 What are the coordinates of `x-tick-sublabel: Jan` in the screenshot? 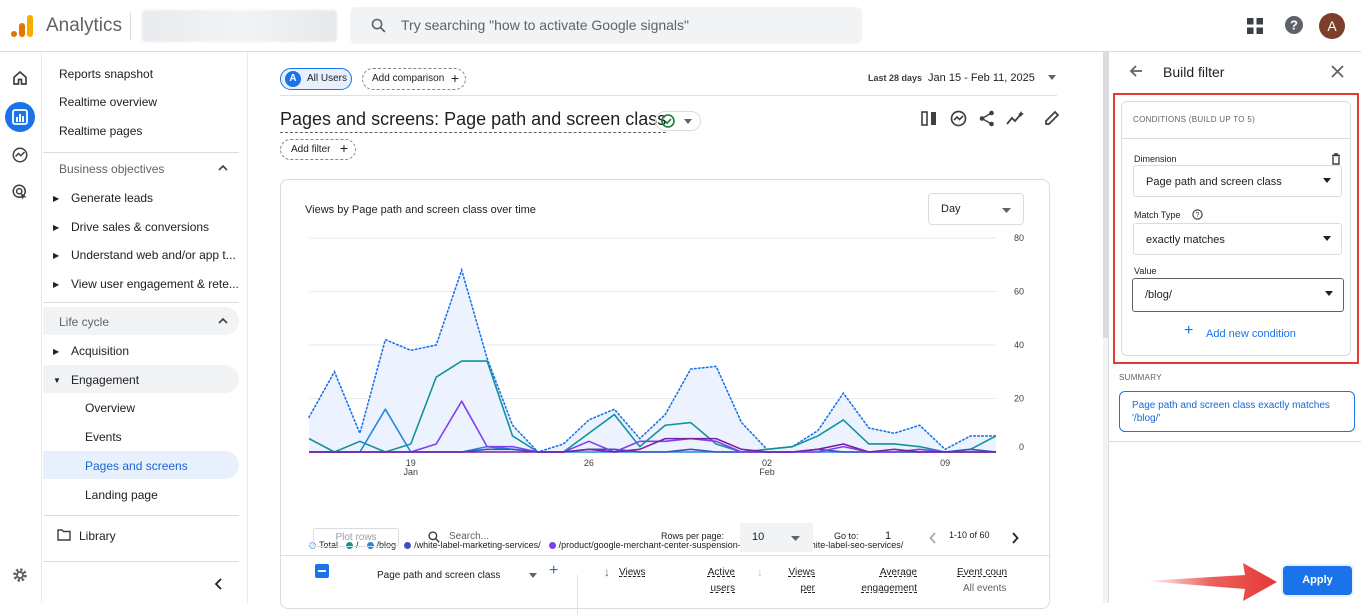 It's located at (411, 472).